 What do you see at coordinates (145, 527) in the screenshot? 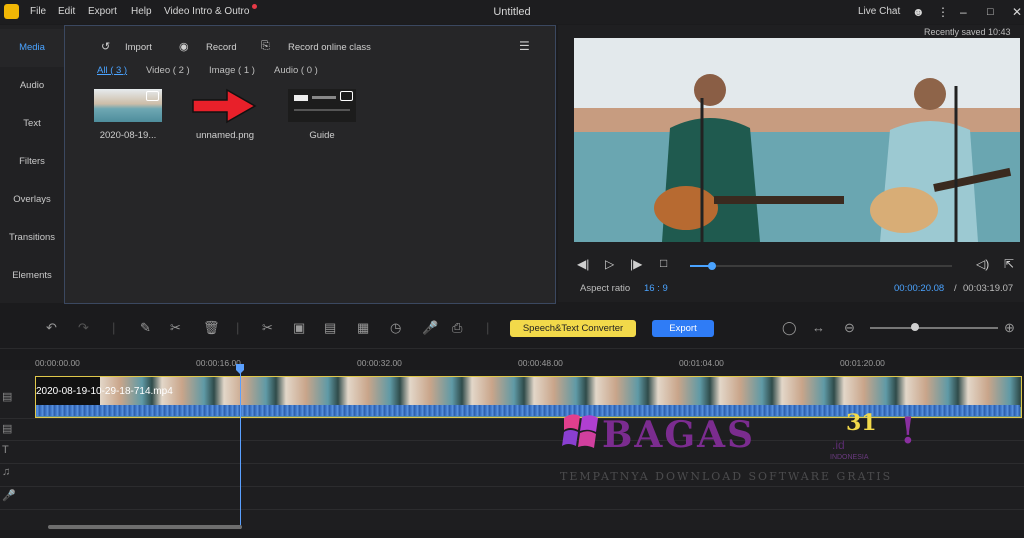
I see `timeline-scrollbar` at bounding box center [145, 527].